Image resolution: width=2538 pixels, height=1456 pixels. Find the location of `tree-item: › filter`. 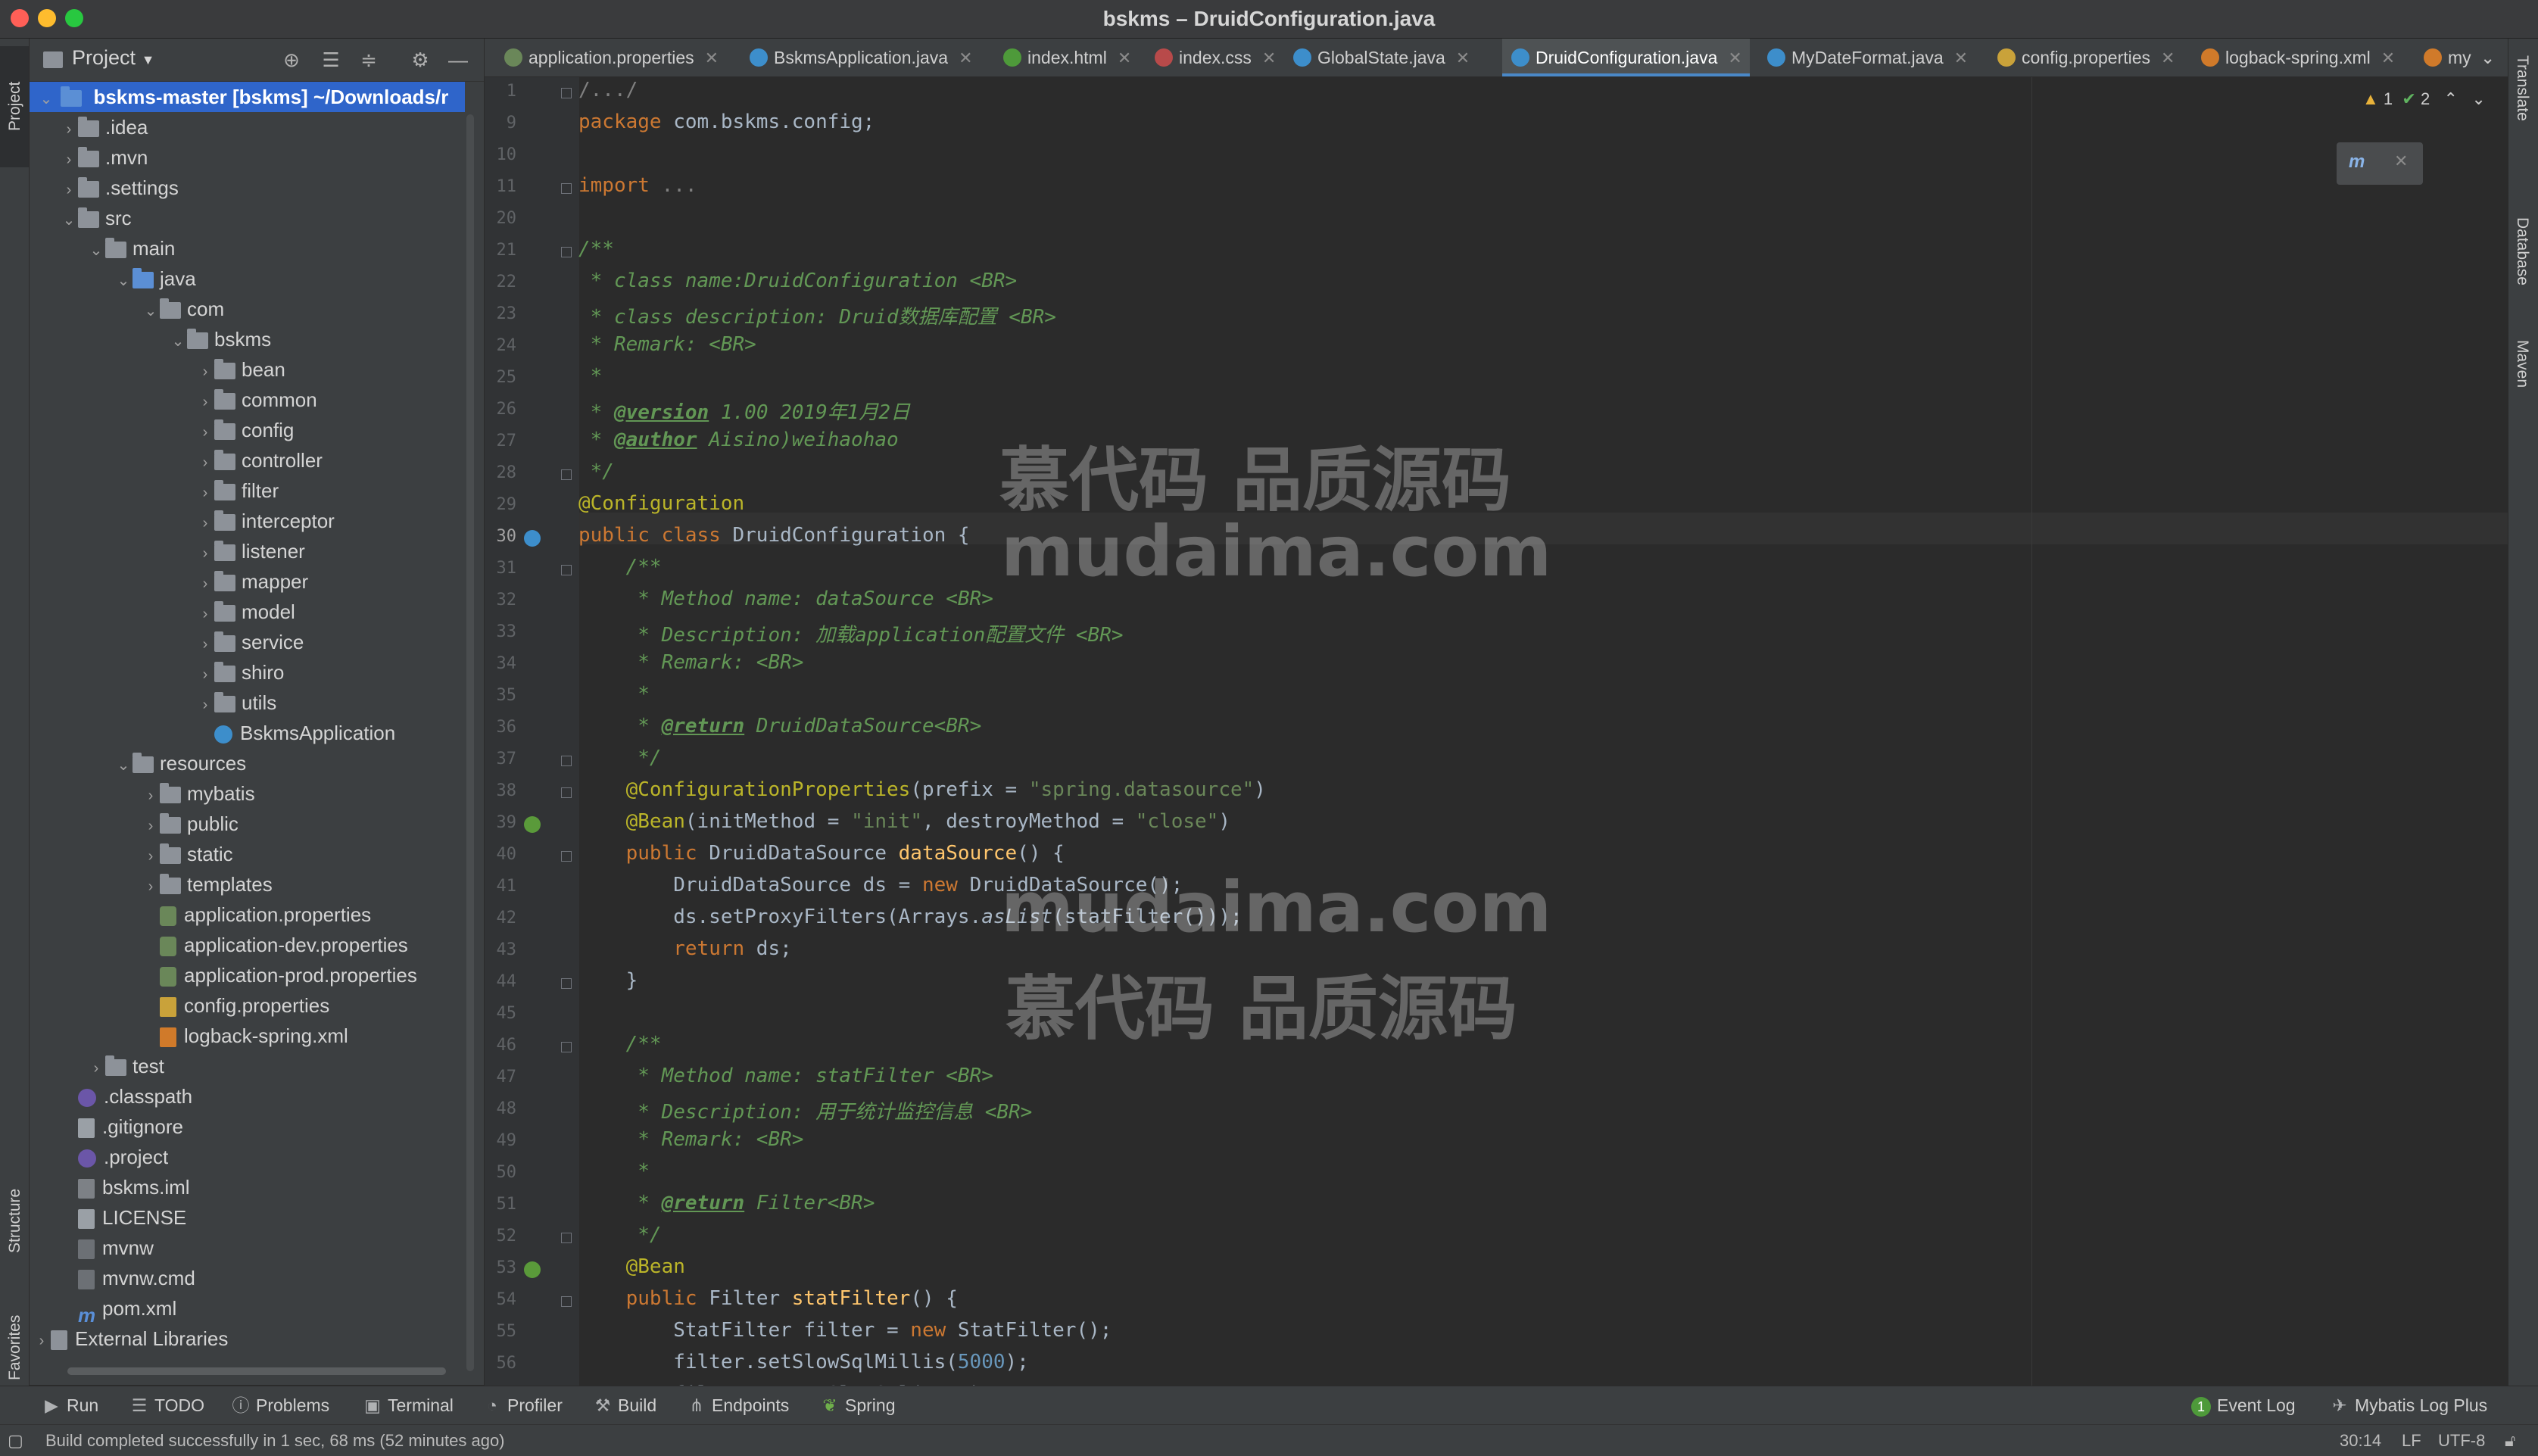

tree-item: › filter is located at coordinates (237, 490).